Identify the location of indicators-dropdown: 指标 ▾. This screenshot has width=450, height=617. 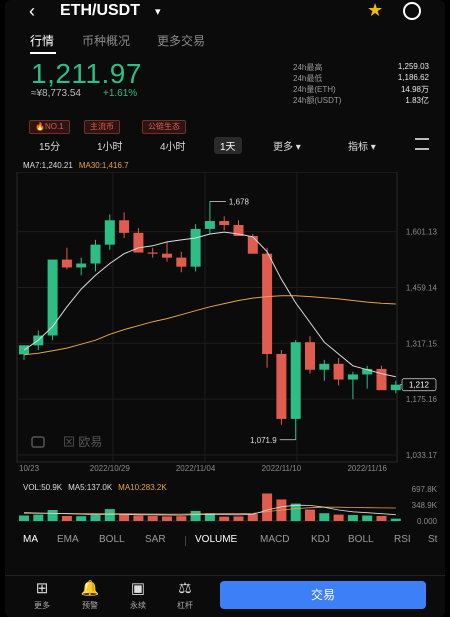
(362, 145).